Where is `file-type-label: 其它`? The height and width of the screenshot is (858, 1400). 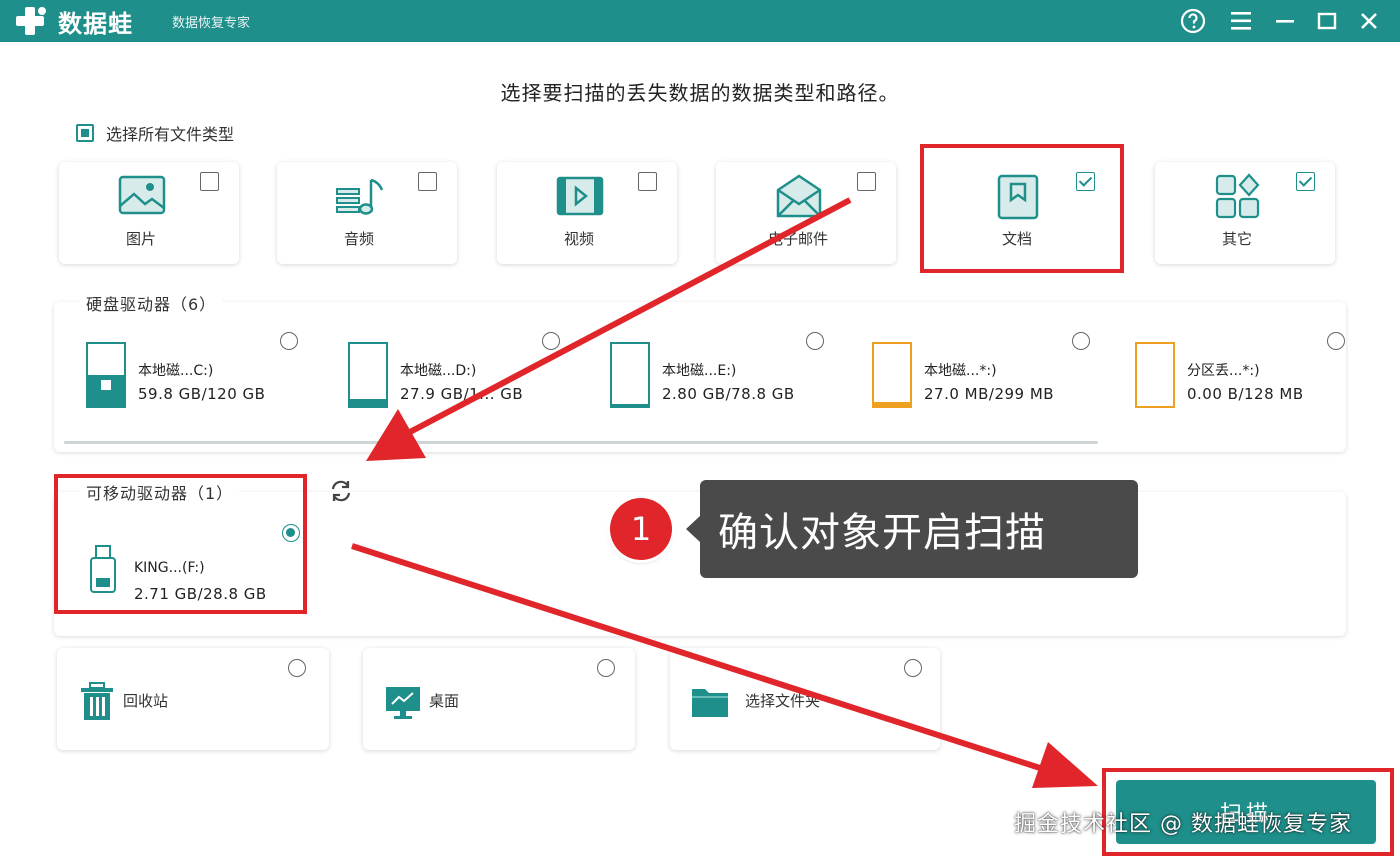
file-type-label: 其它 is located at coordinates (1236, 239).